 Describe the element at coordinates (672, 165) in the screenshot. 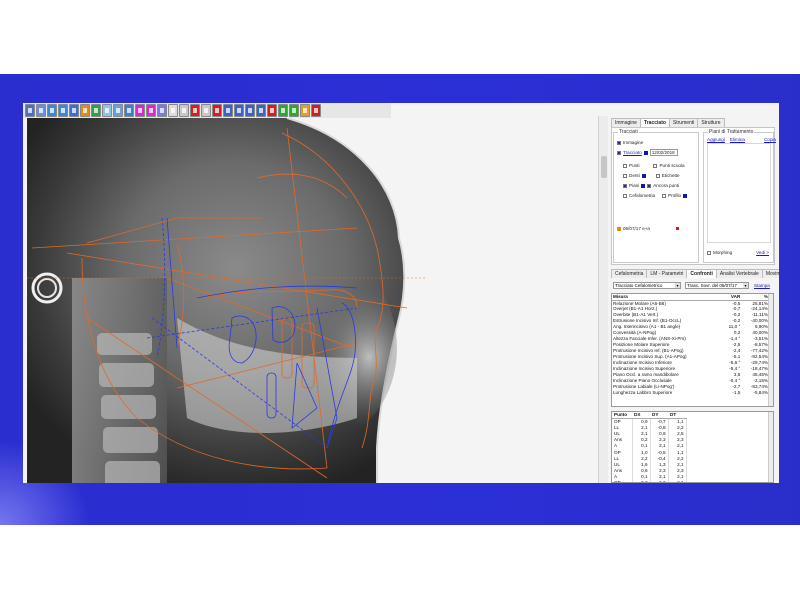

I see `punti-scuola-label: Punti scuola` at that location.